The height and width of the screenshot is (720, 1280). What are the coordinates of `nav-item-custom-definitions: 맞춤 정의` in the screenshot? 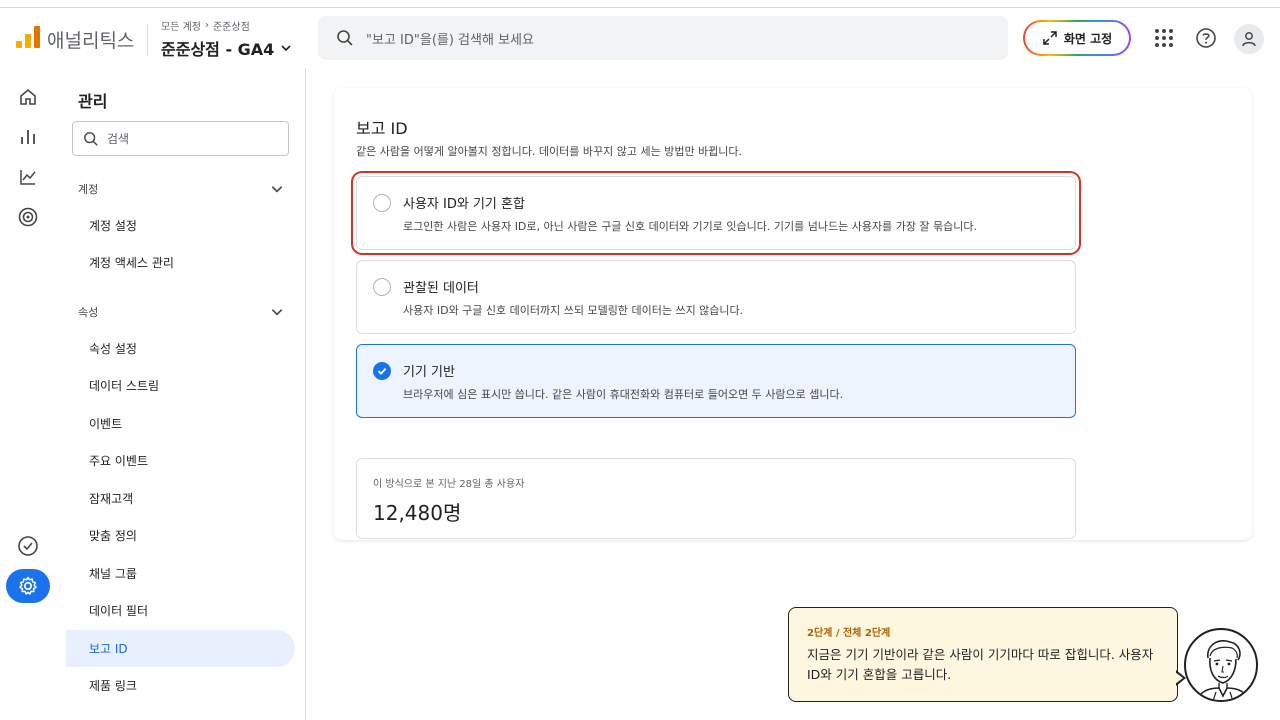 It's located at (180, 535).